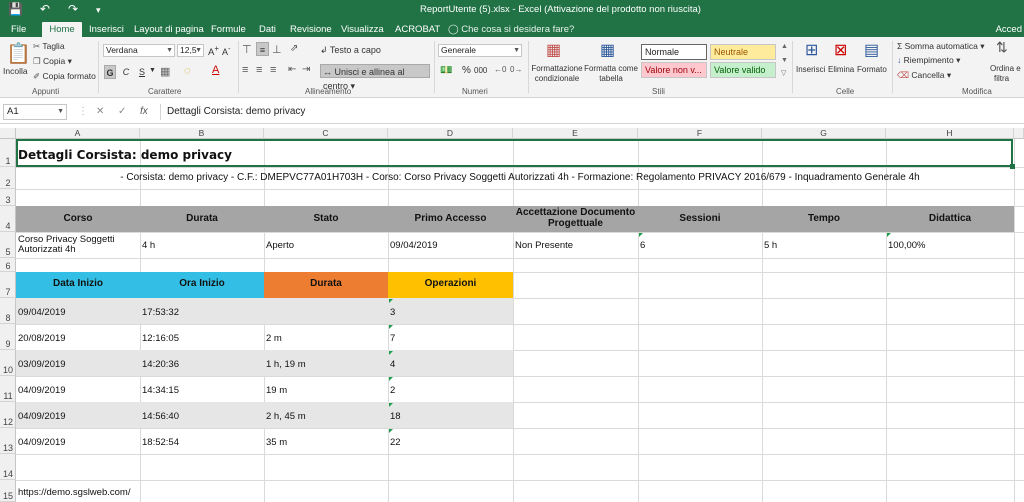 Image resolution: width=1024 pixels, height=502 pixels. What do you see at coordinates (326, 283) in the screenshot?
I see `session-header-durata: Durata` at bounding box center [326, 283].